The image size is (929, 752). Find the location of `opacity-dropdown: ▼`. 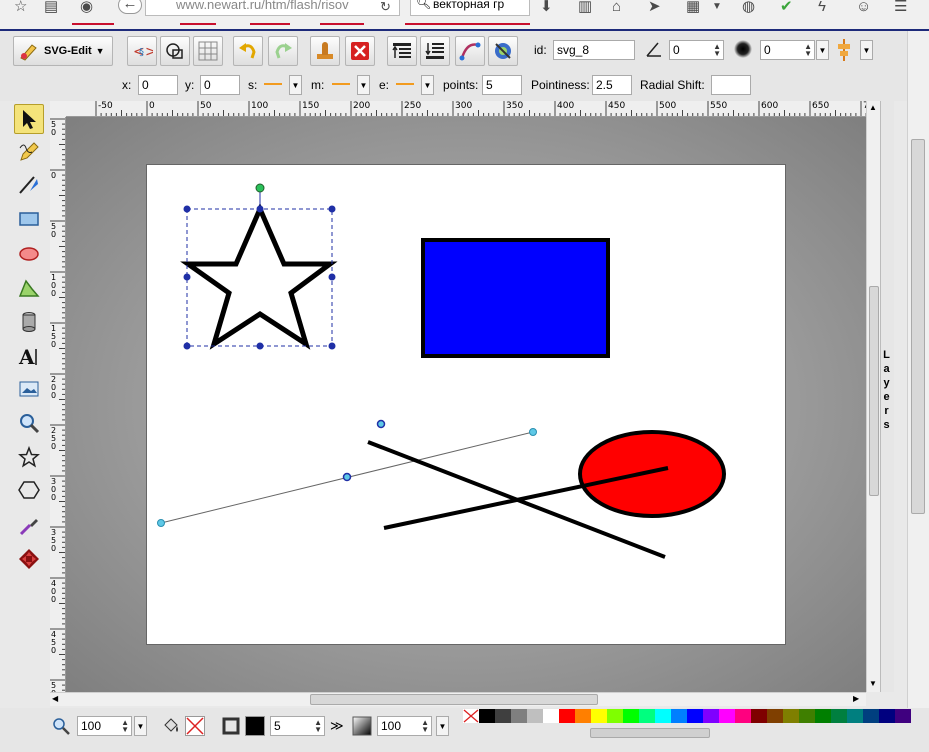

opacity-dropdown: ▼ is located at coordinates (442, 726).